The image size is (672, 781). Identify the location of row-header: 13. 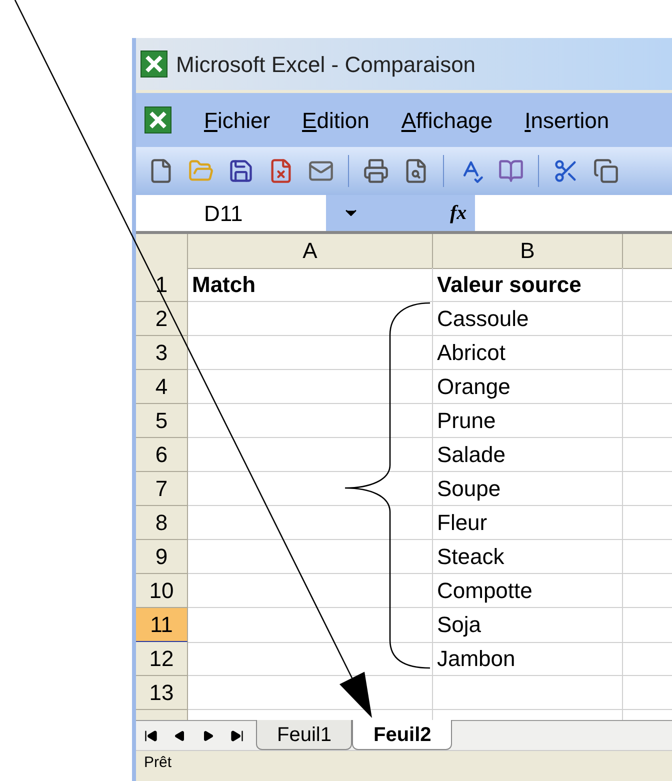
(162, 693).